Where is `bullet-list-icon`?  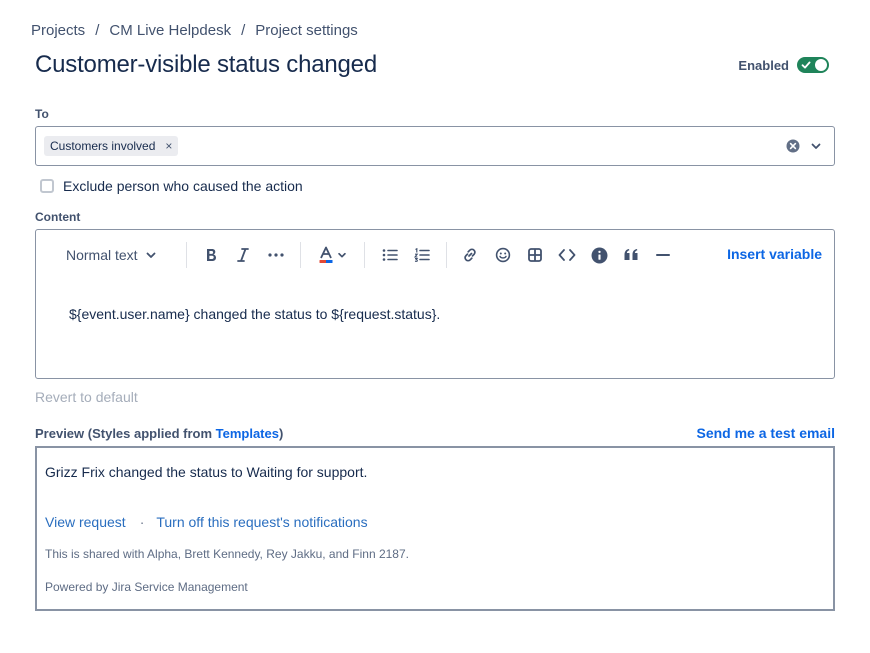
bullet-list-icon is located at coordinates (390, 255).